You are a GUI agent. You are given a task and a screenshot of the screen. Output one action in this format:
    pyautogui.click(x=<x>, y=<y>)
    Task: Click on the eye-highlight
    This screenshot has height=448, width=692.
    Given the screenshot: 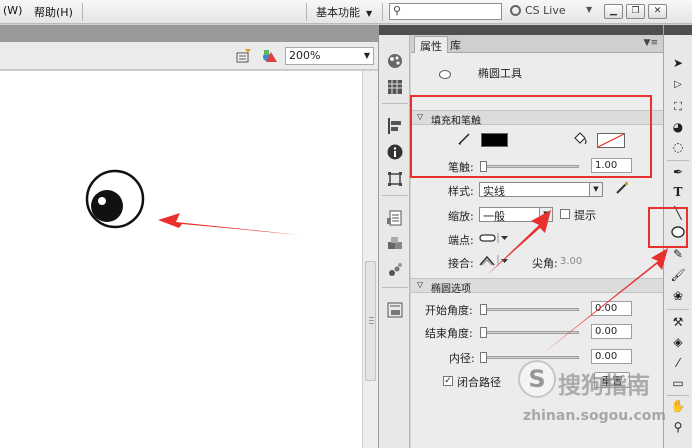 What is the action you would take?
    pyautogui.click(x=102, y=201)
    